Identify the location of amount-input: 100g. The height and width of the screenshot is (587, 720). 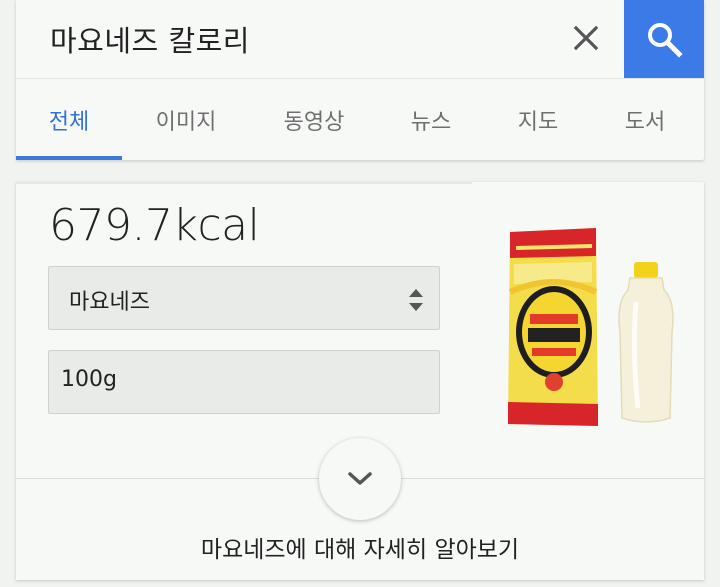
(244, 382).